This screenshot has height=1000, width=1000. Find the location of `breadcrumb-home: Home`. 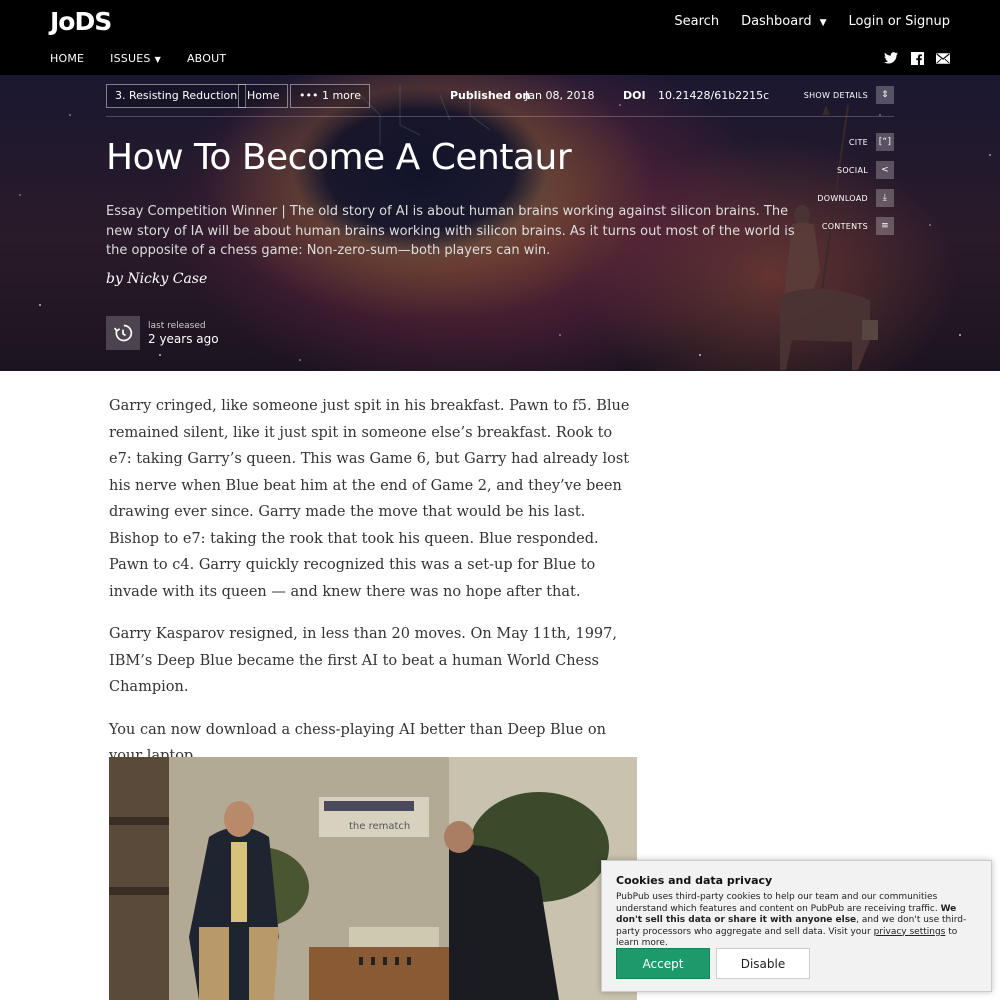

breadcrumb-home: Home is located at coordinates (263, 96).